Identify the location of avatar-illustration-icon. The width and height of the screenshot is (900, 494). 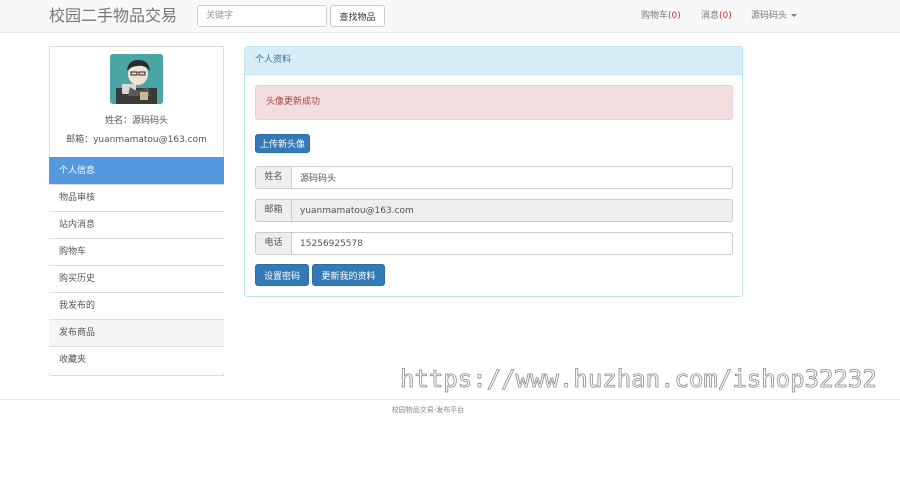
(136, 79).